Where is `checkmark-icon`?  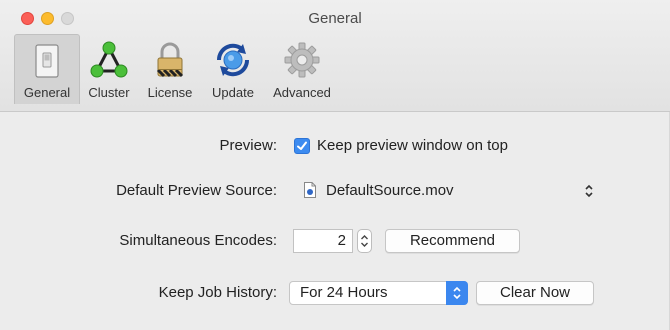 checkmark-icon is located at coordinates (302, 145).